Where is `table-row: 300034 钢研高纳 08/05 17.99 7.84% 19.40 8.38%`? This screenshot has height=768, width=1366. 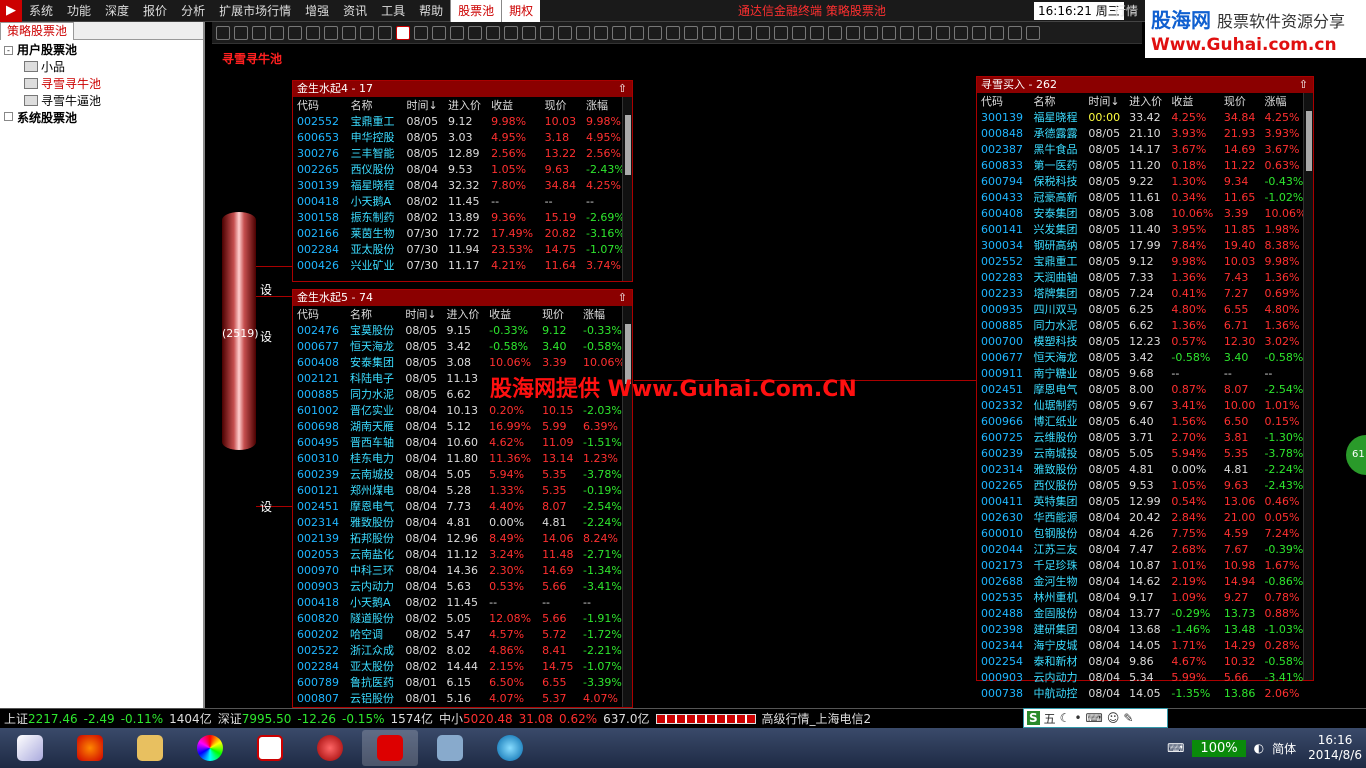 table-row: 300034 钢研高纳 08/05 17.99 7.84% 19.40 8.38% is located at coordinates (1145, 245).